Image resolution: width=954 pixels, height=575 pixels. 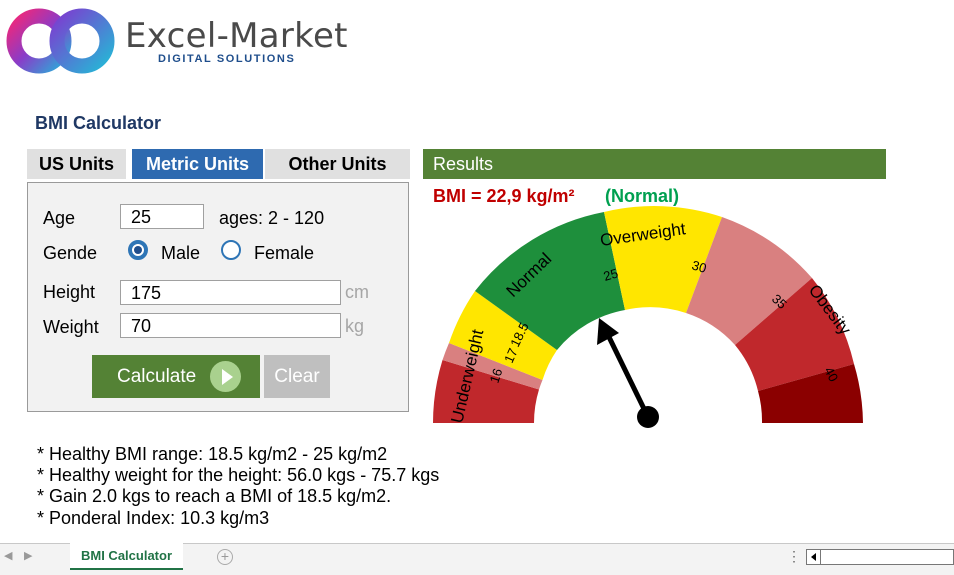 What do you see at coordinates (98, 123) in the screenshot?
I see `page-title: BMI Calculator` at bounding box center [98, 123].